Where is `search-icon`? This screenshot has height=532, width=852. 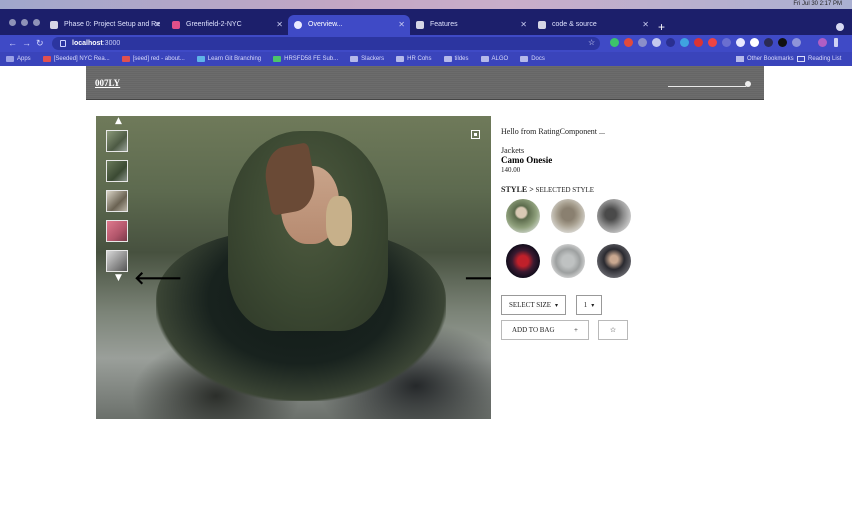 search-icon is located at coordinates (748, 84).